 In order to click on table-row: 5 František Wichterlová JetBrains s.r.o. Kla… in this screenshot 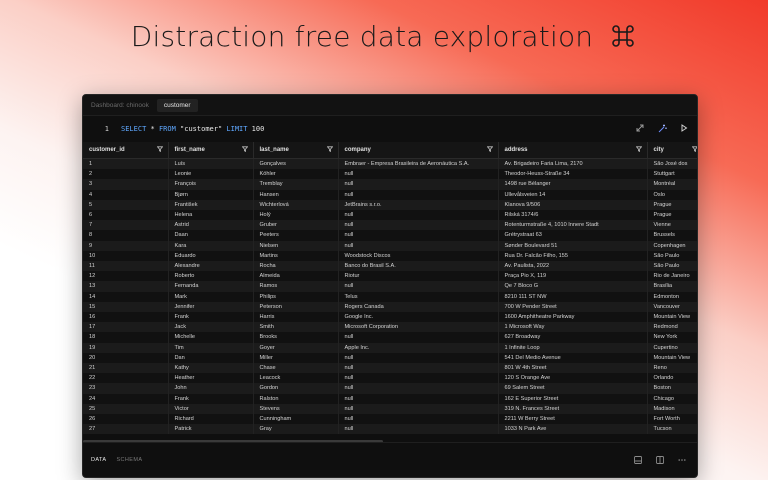, I will do `click(390, 205)`.